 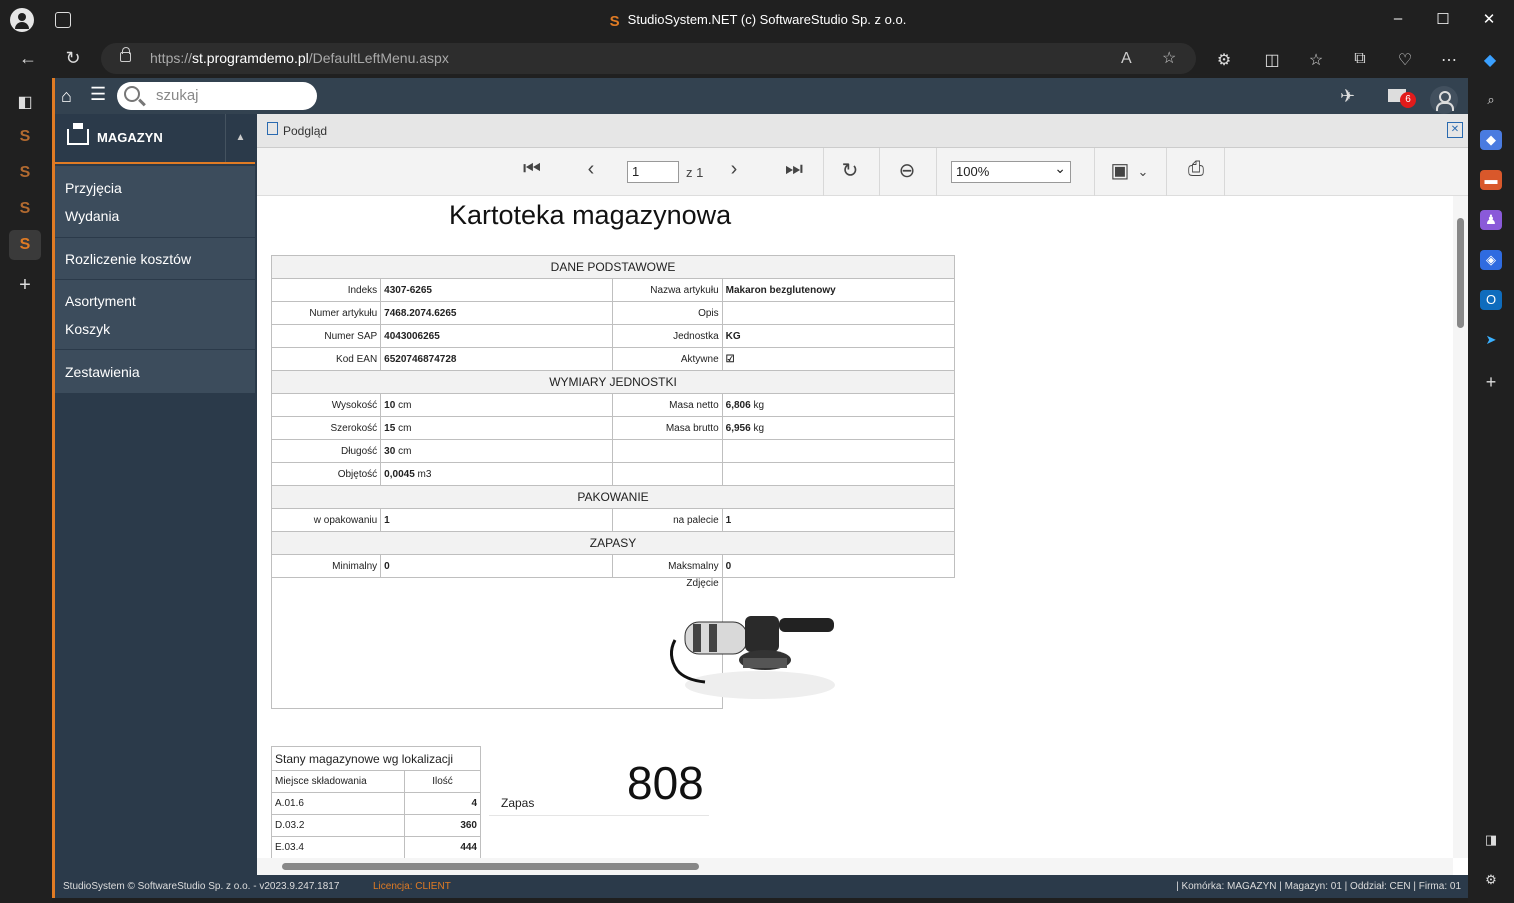 I want to click on copilot-icon: ◆, so click(x=1490, y=60).